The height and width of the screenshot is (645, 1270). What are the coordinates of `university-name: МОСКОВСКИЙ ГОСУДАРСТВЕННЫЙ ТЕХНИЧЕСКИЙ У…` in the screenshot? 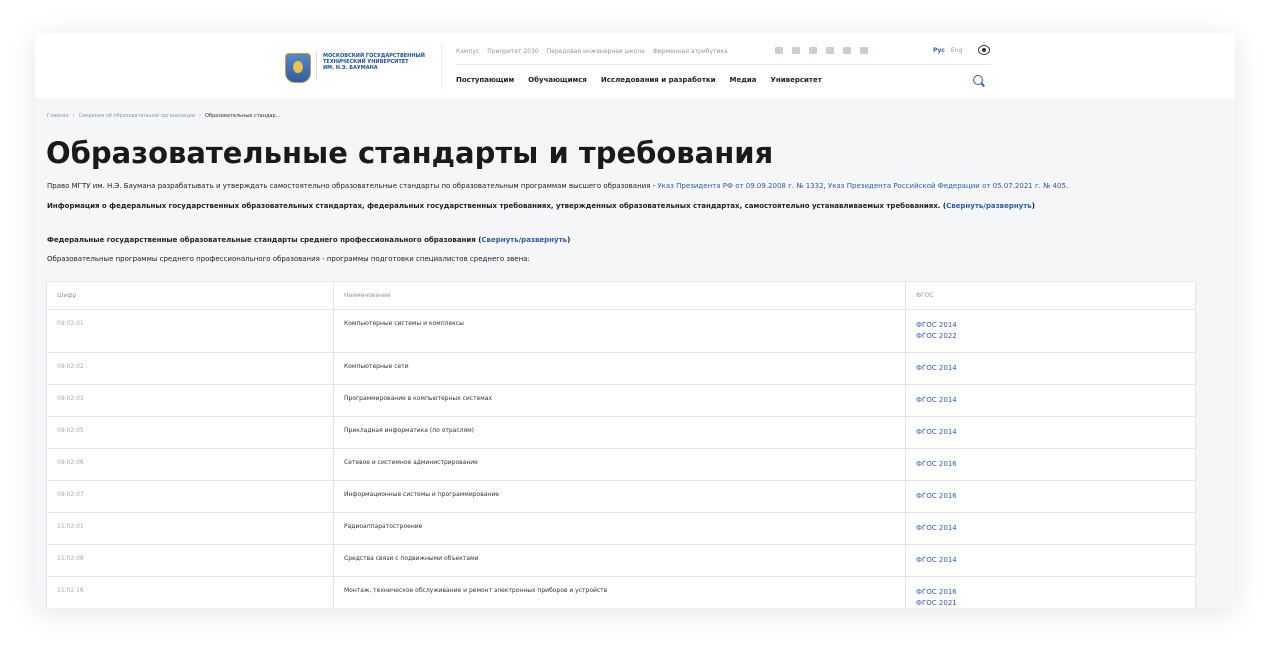 It's located at (374, 62).